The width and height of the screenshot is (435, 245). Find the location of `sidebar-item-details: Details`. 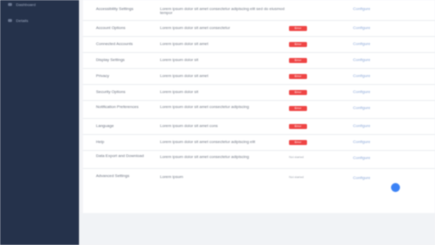

sidebar-item-details: Details is located at coordinates (18, 20).